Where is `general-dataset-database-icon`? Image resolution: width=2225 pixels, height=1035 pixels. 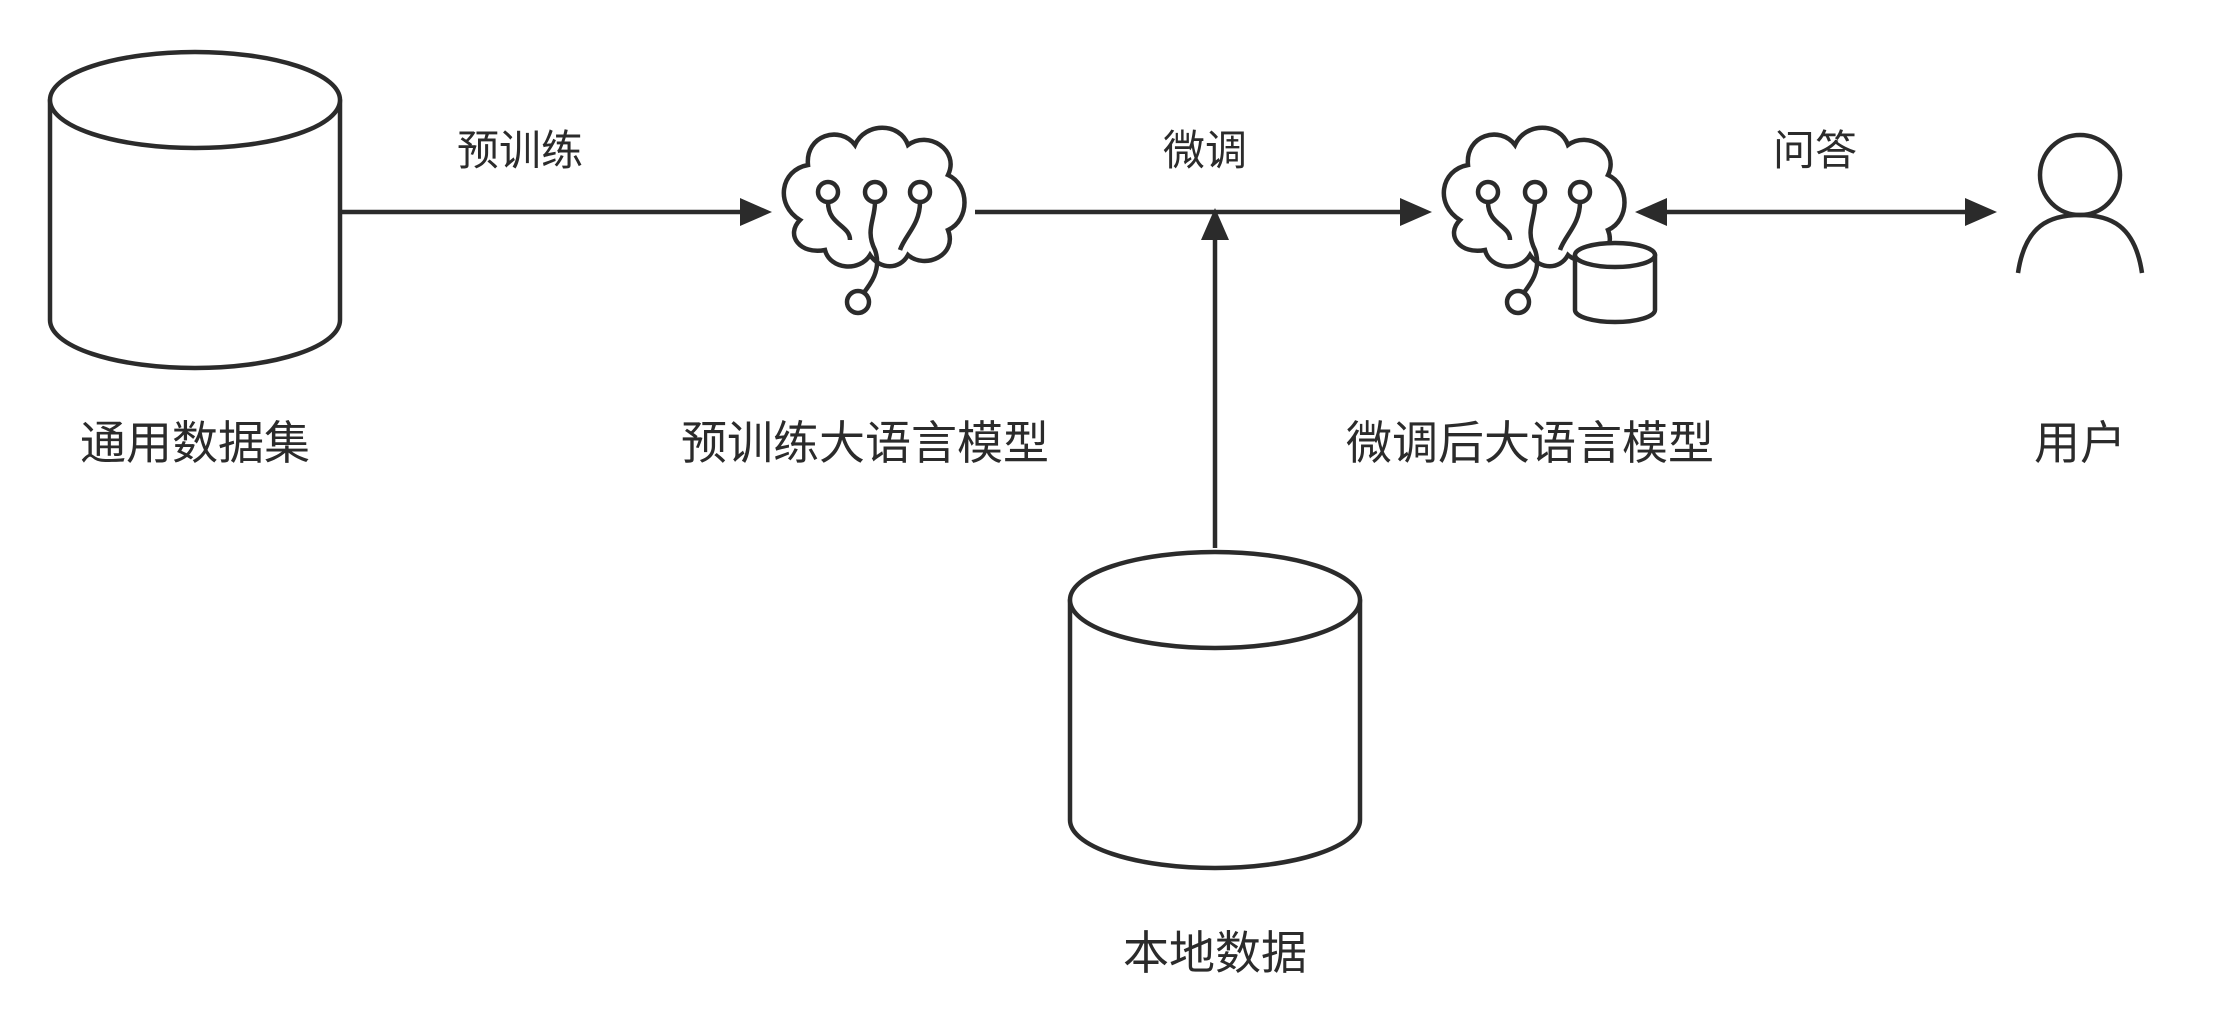 general-dataset-database-icon is located at coordinates (195, 210).